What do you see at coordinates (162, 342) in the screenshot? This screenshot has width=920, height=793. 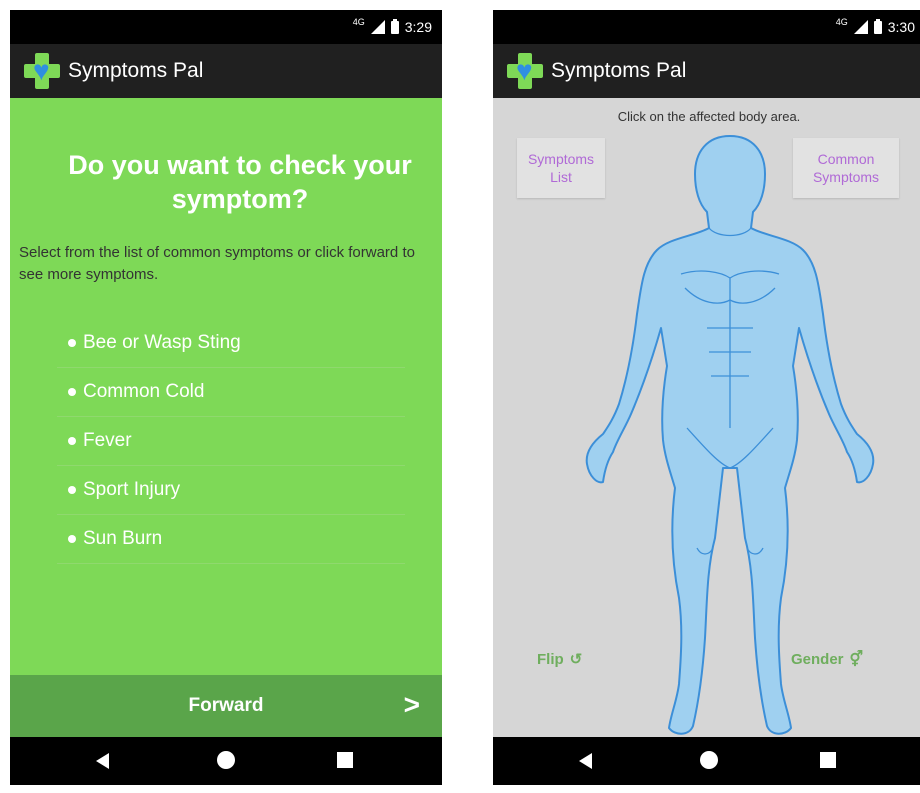 I see `symptom-label: Bee or Wasp Sting` at bounding box center [162, 342].